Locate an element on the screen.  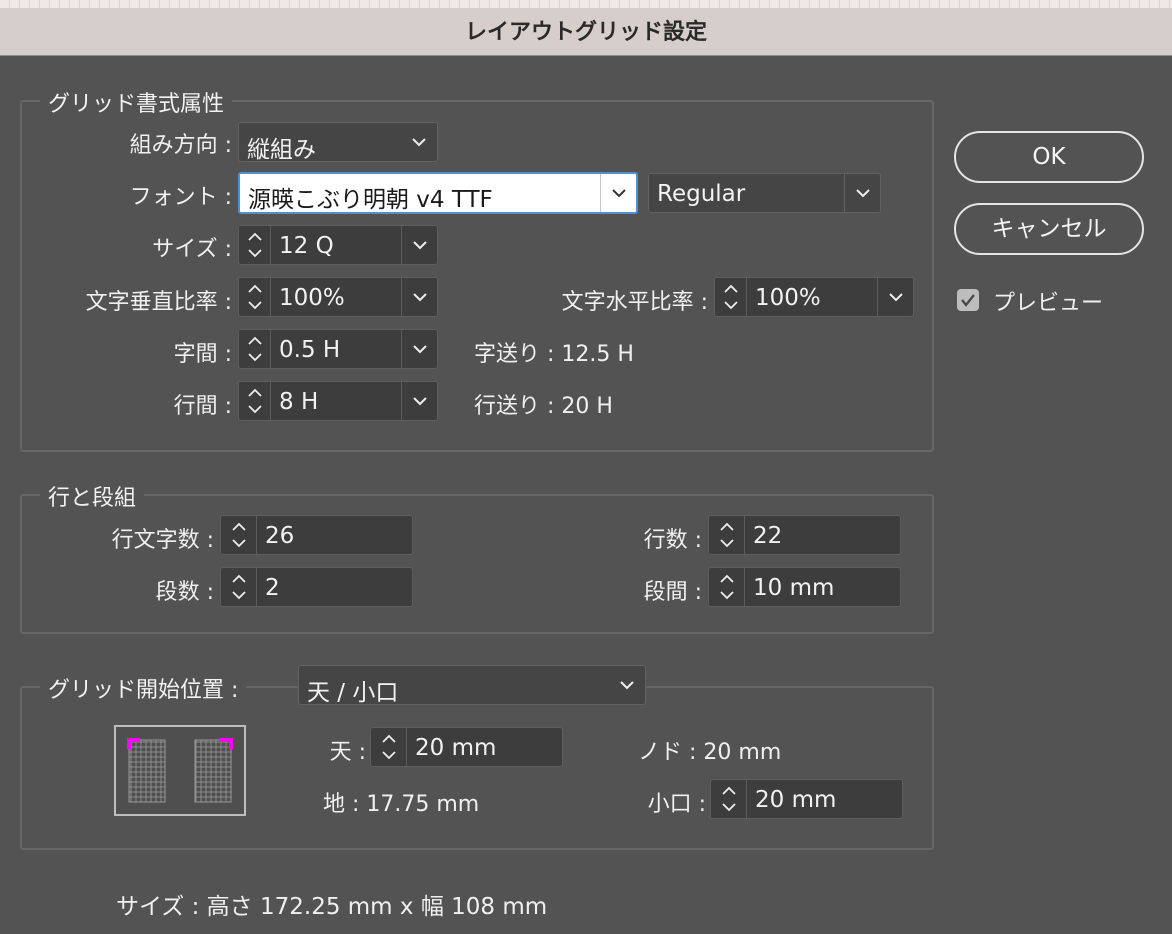
background-document-strip is located at coordinates (586, 4).